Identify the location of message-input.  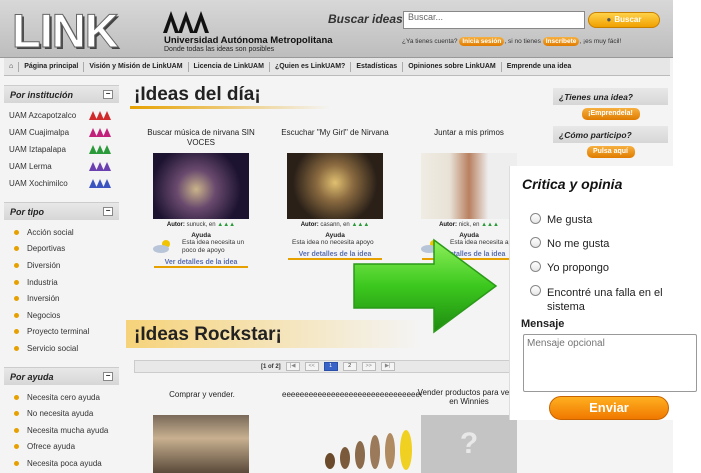
(610, 363).